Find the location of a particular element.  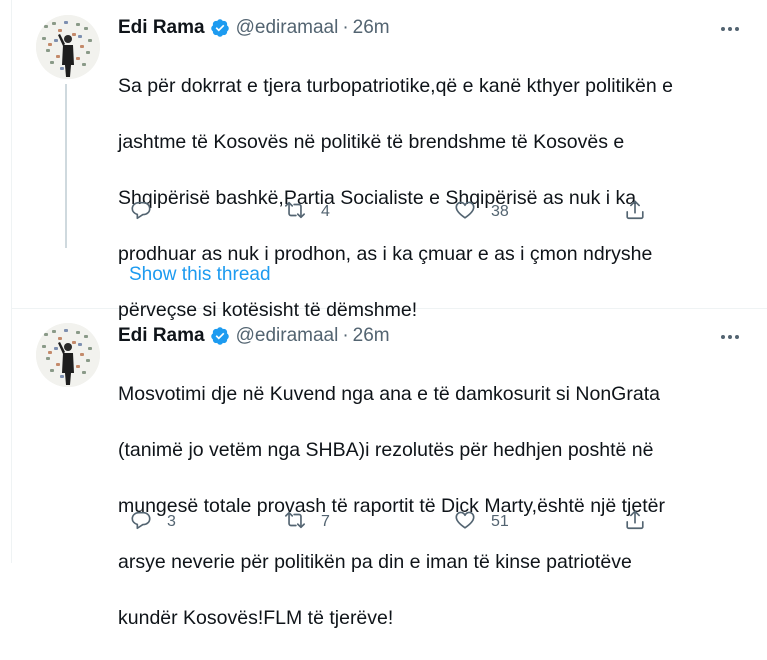

retweet-count: 7 is located at coordinates (325, 521).